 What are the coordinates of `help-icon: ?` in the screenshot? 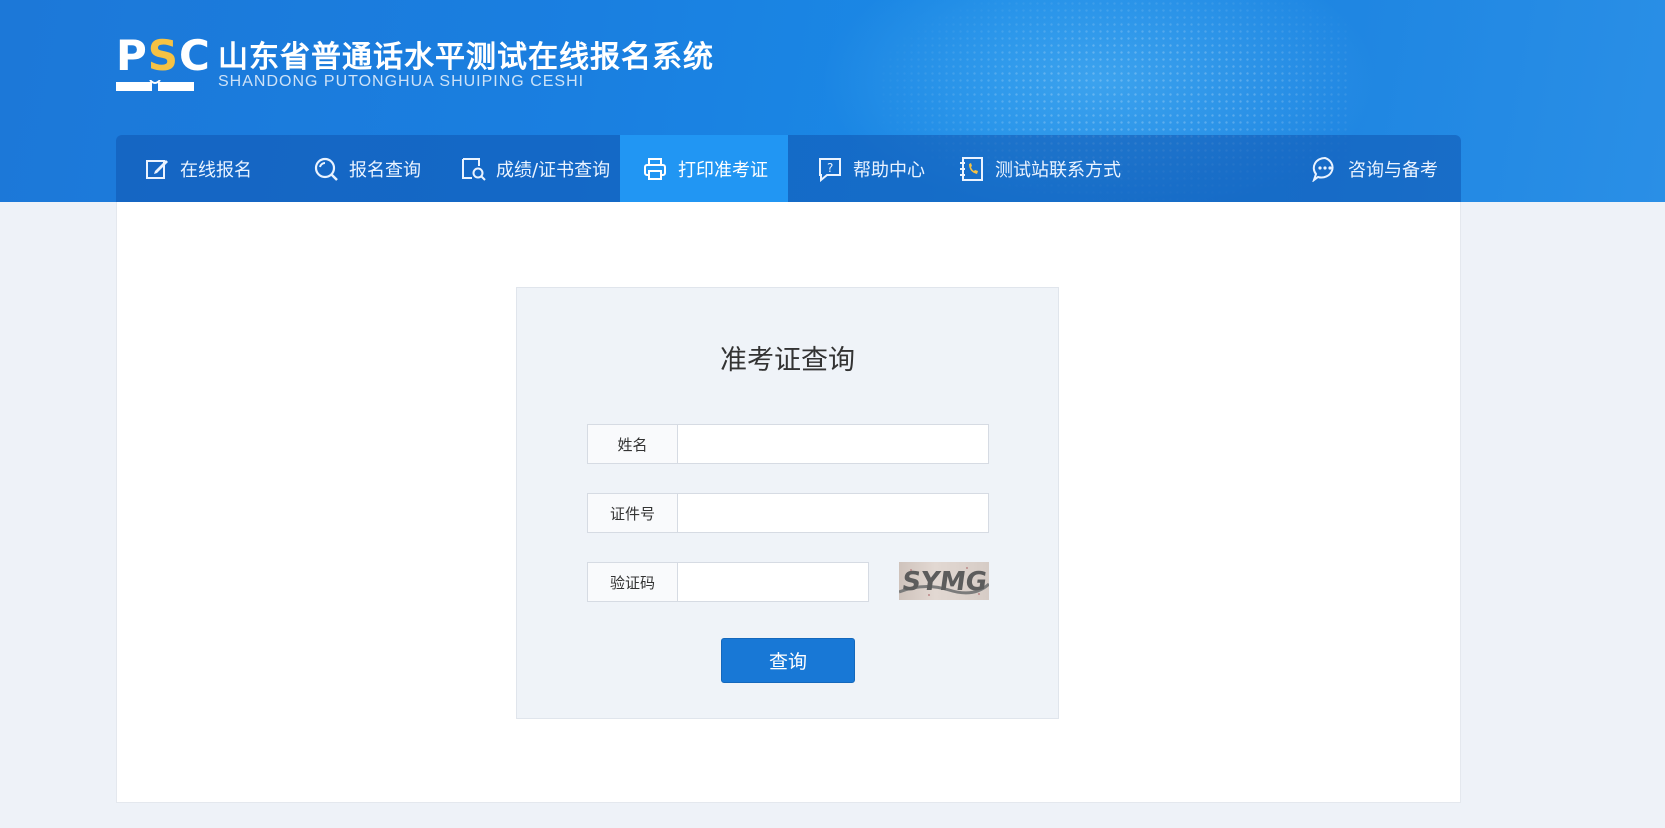 It's located at (830, 169).